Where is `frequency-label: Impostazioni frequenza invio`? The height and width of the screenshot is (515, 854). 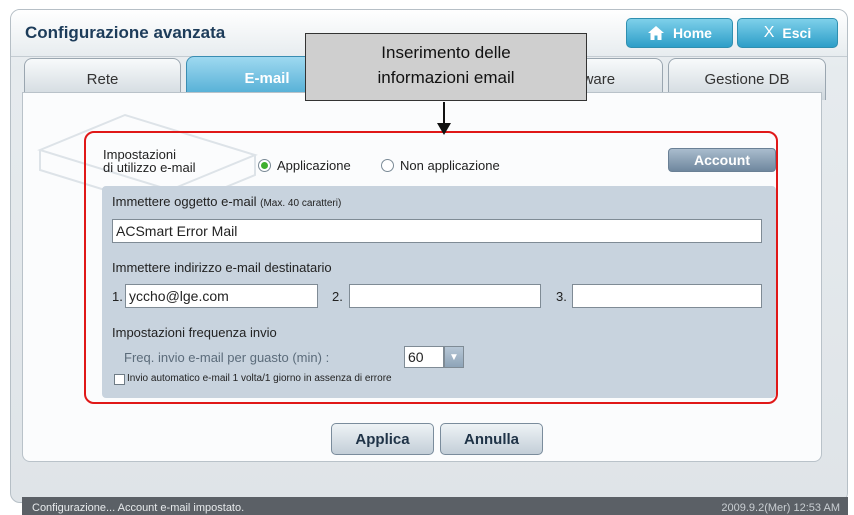 frequency-label: Impostazioni frequenza invio is located at coordinates (194, 332).